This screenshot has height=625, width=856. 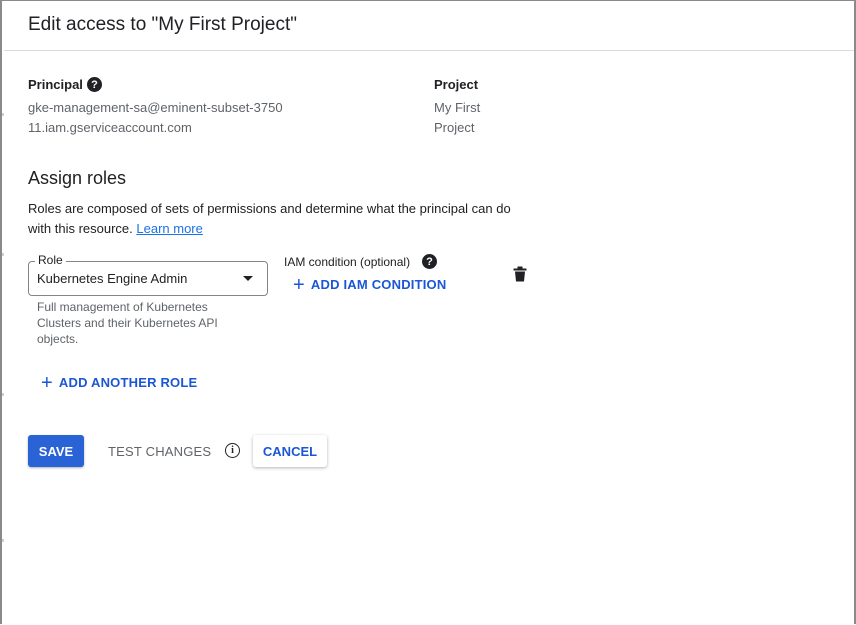 I want to click on add-iam-condition-label: ADD IAM CONDITION, so click(x=378, y=284).